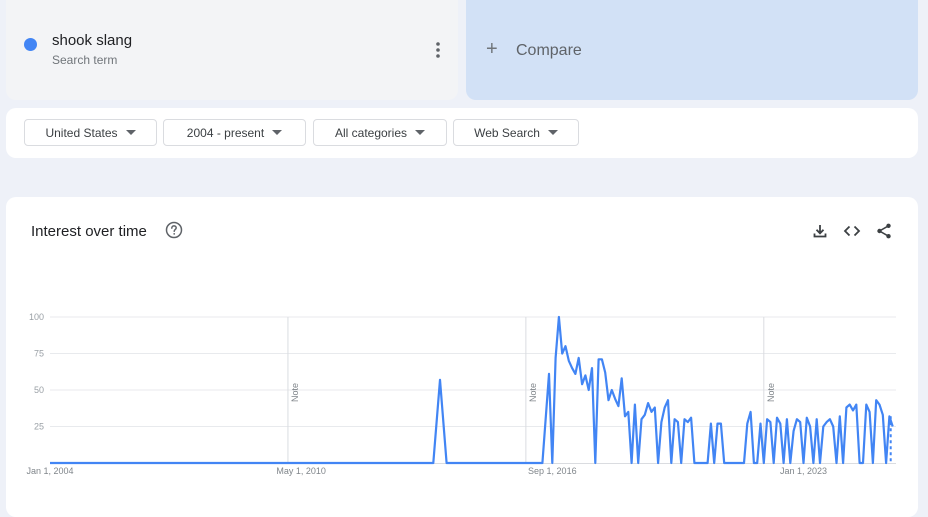  What do you see at coordinates (39, 354) in the screenshot?
I see `y-tick-label: 75` at bounding box center [39, 354].